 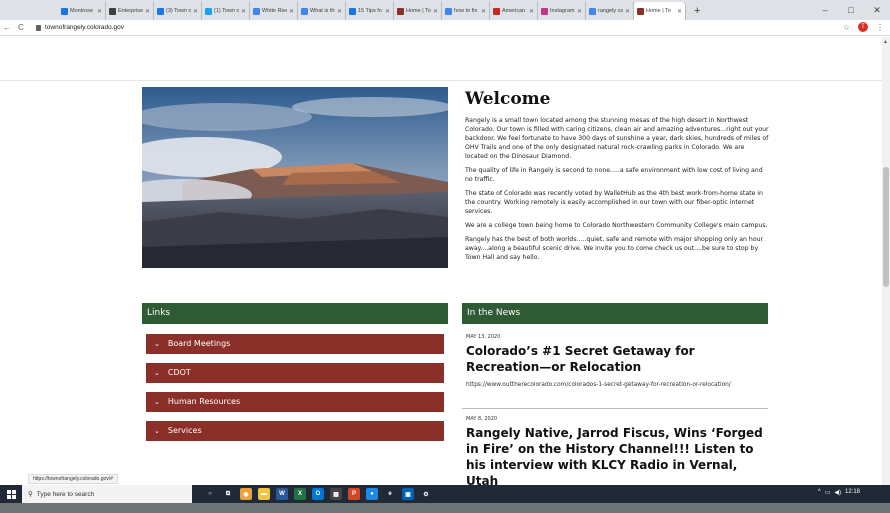 What do you see at coordinates (7, 27) in the screenshot?
I see `back-icon: ←` at bounding box center [7, 27].